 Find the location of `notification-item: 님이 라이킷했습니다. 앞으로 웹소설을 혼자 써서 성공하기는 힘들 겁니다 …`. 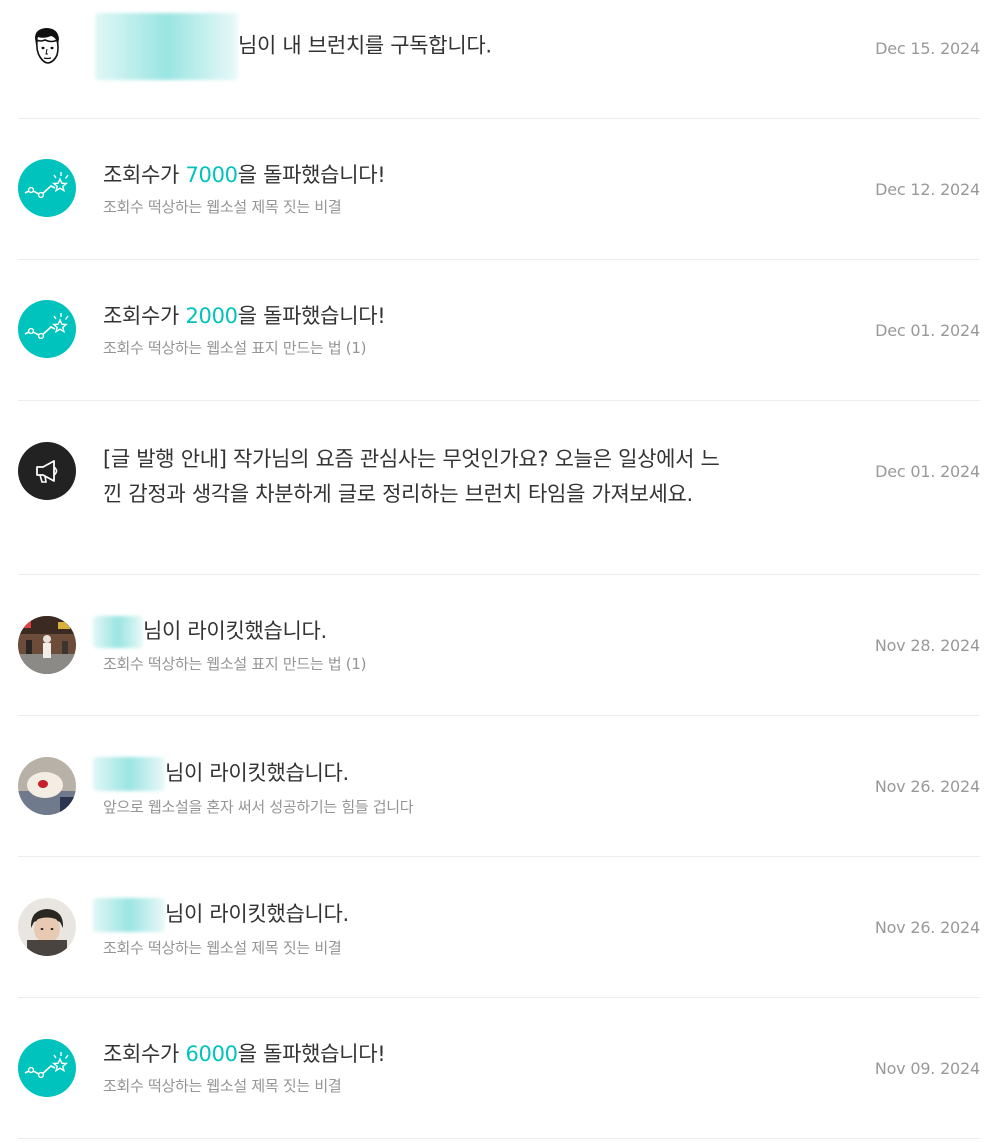

notification-item: 님이 라이킷했습니다. 앞으로 웹소설을 혼자 써서 성공하기는 힘들 겁니다 … is located at coordinates (499, 786).